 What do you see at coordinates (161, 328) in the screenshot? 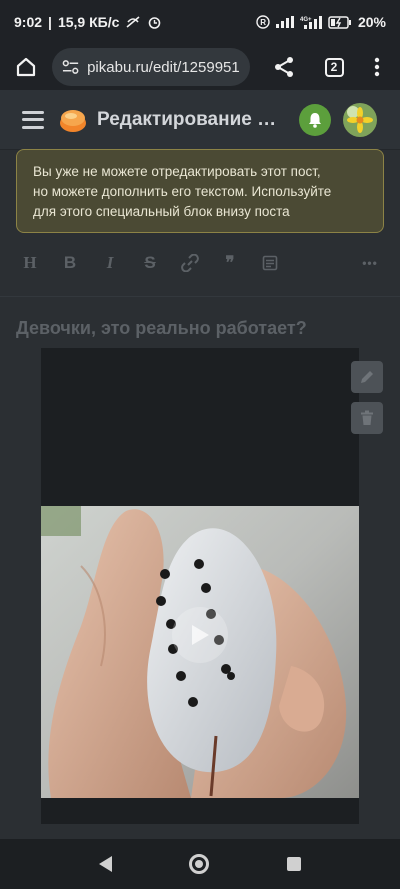
I see `post-title: Девочки, это реально работает?` at bounding box center [161, 328].